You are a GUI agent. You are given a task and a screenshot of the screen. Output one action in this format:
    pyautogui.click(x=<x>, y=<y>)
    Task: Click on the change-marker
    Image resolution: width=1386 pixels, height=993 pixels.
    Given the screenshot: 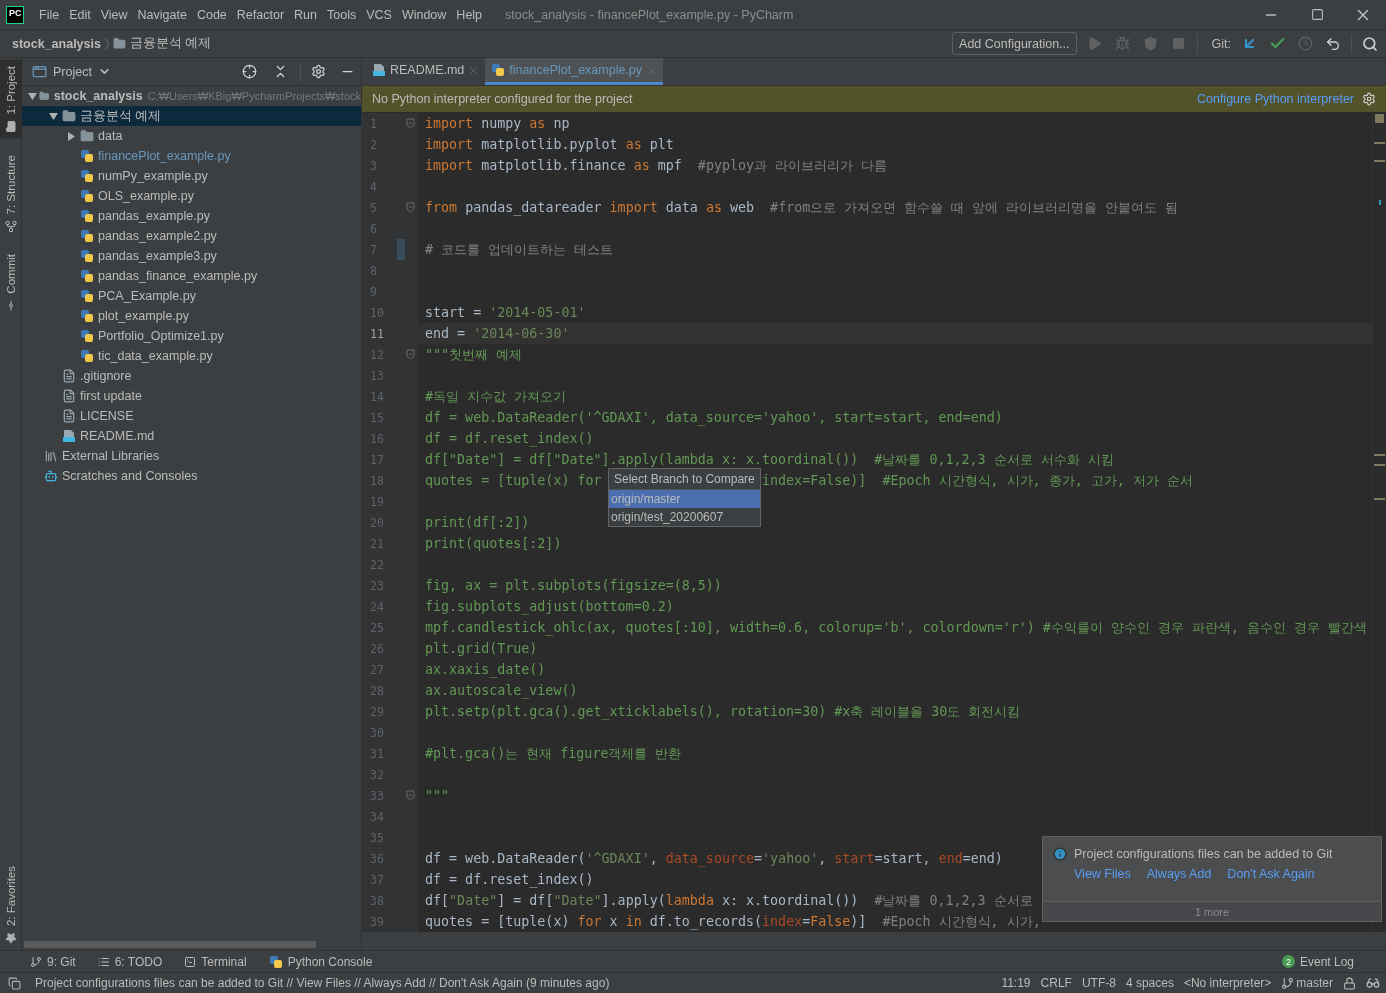 What is the action you would take?
    pyautogui.click(x=400, y=249)
    